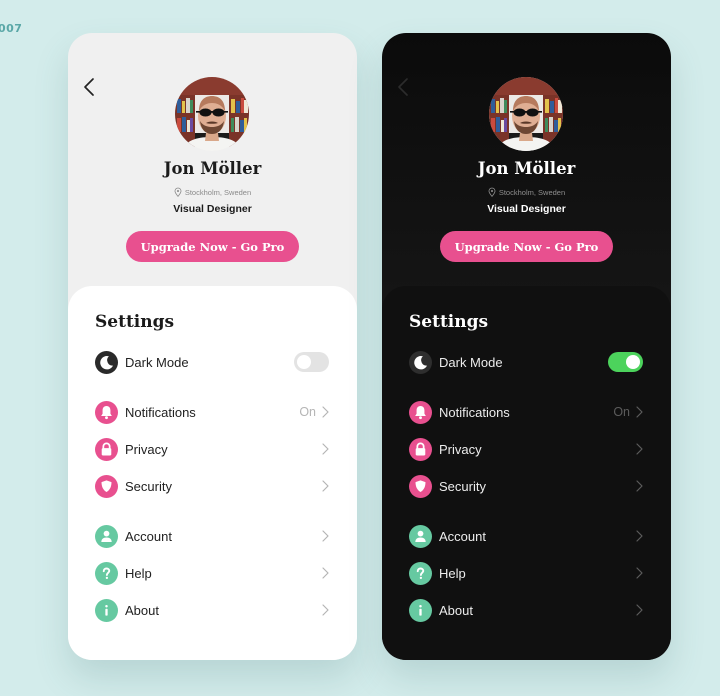 This screenshot has width=720, height=696. Describe the element at coordinates (11, 28) in the screenshot. I see `corner-tag: 007` at that location.